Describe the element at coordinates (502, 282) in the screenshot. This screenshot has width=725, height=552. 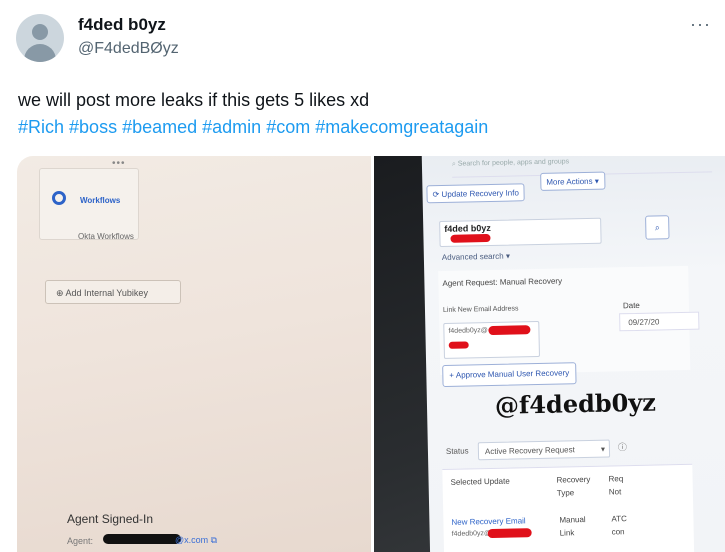
I see `agent-request-label: Agent Request: Manual Recovery` at that location.